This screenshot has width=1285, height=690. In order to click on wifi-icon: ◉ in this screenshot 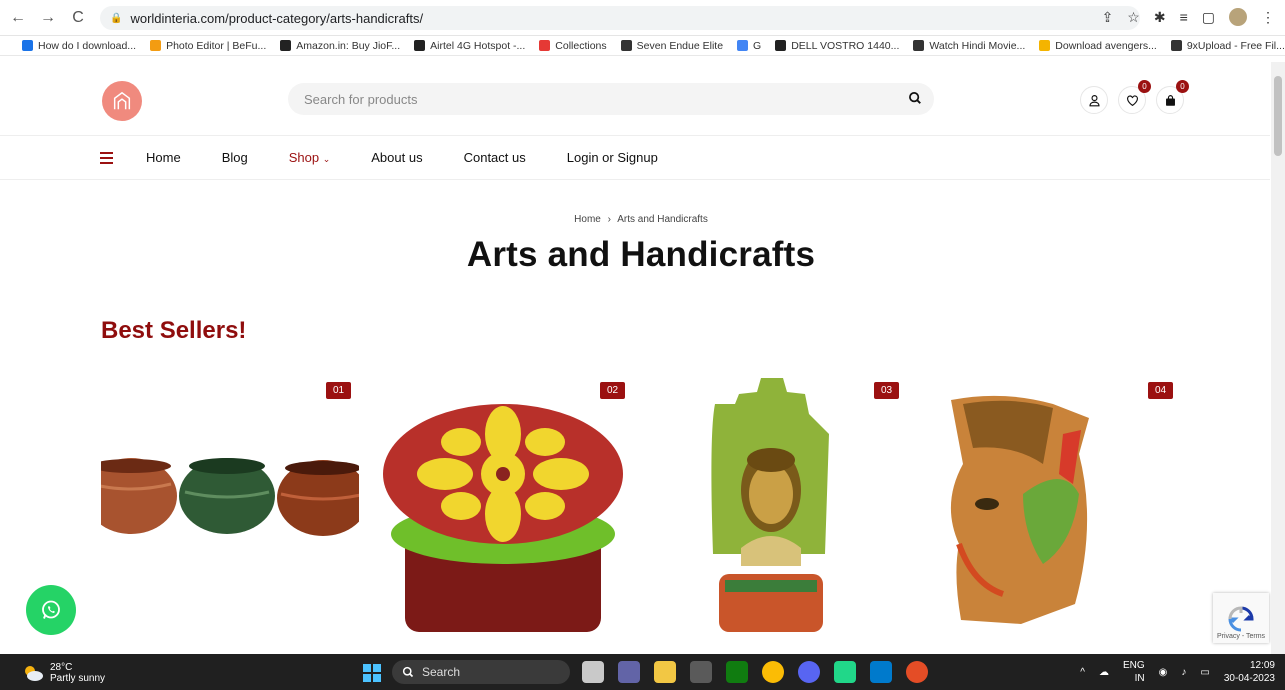, I will do `click(1163, 672)`.